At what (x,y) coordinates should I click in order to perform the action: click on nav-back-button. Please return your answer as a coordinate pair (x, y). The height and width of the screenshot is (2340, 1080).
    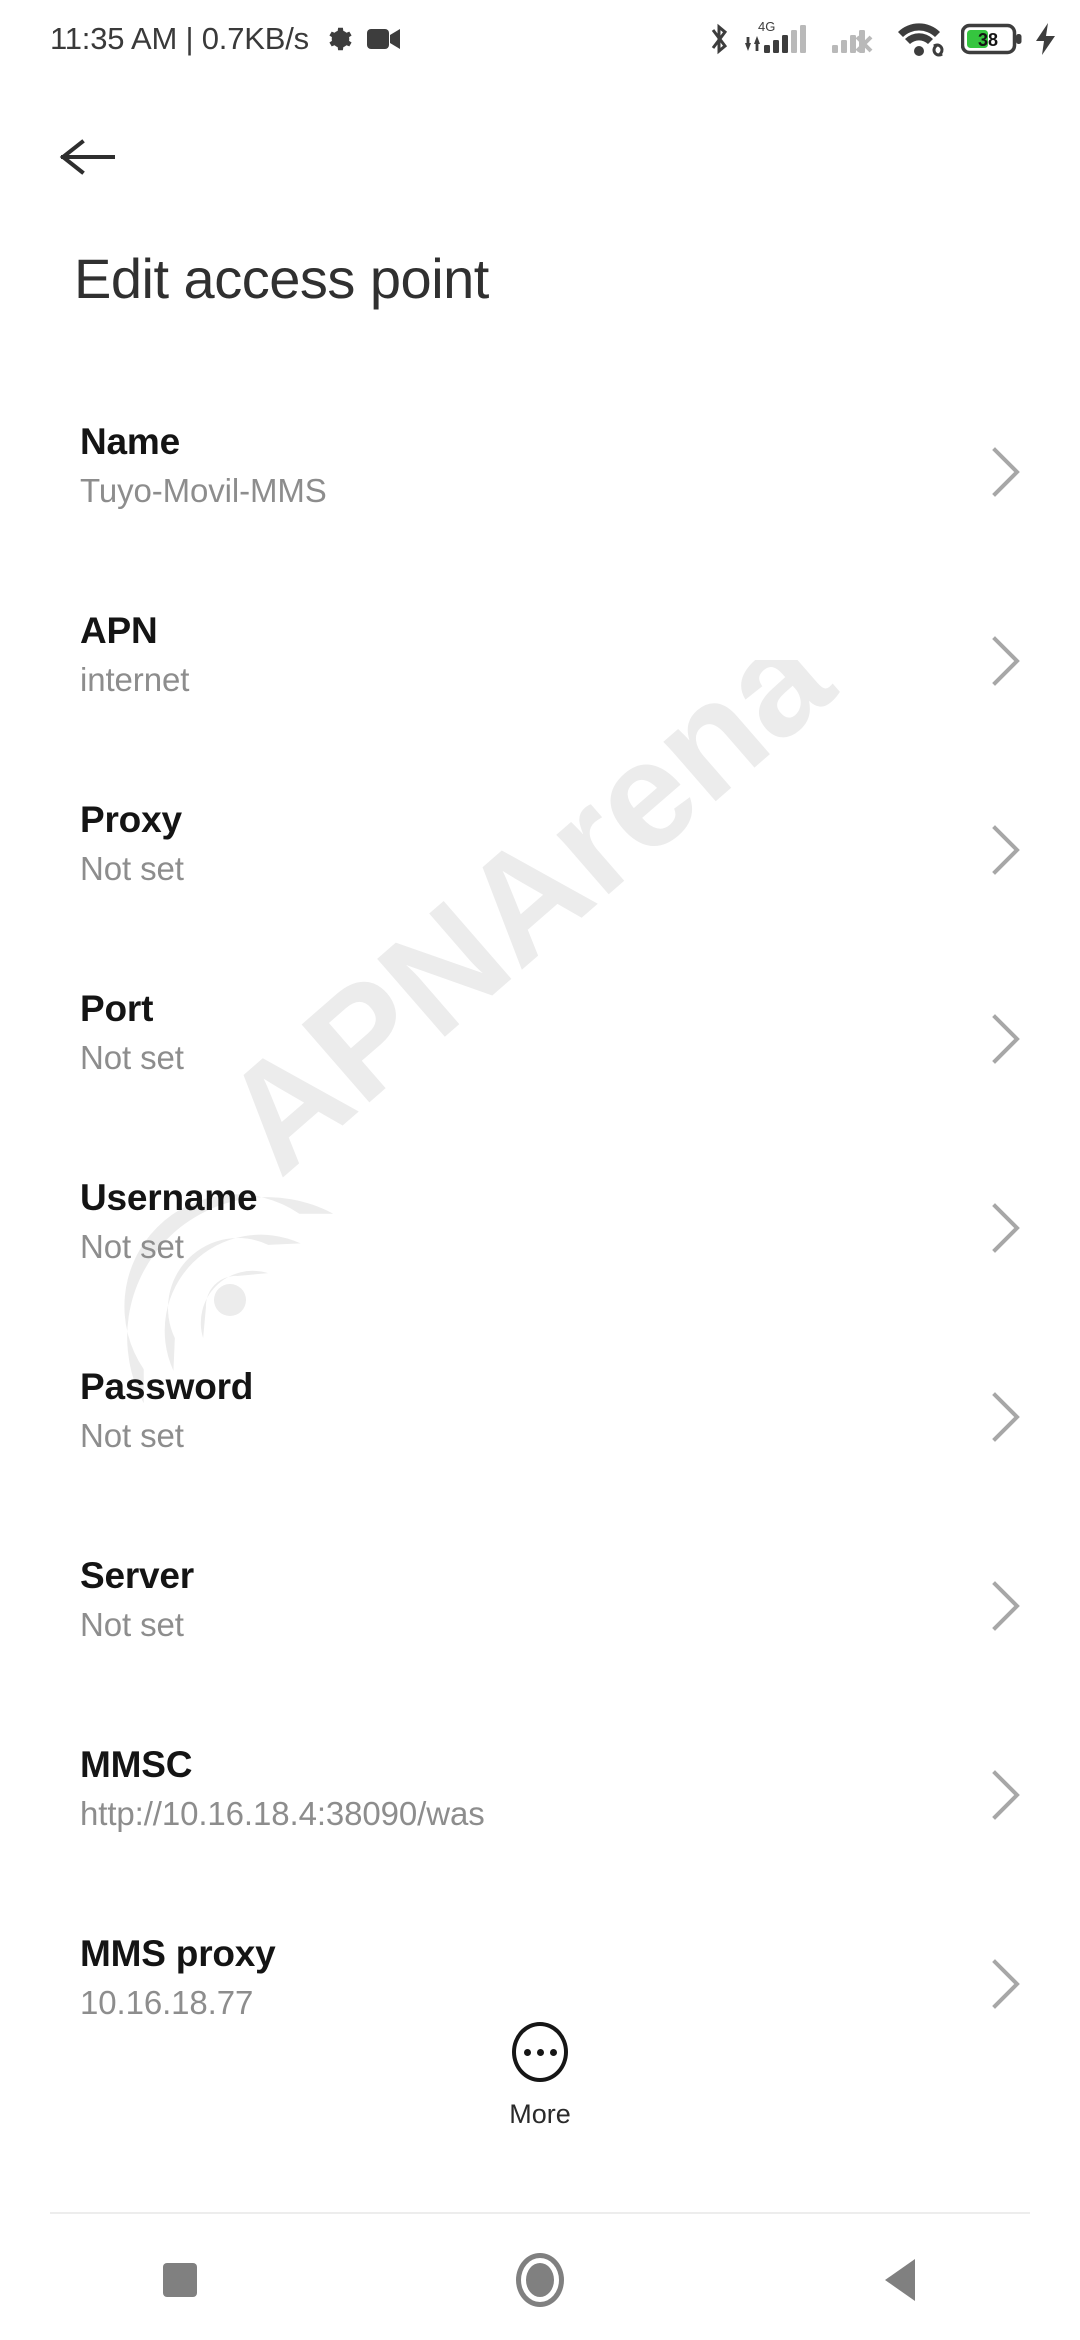
    Looking at the image, I should click on (900, 2280).